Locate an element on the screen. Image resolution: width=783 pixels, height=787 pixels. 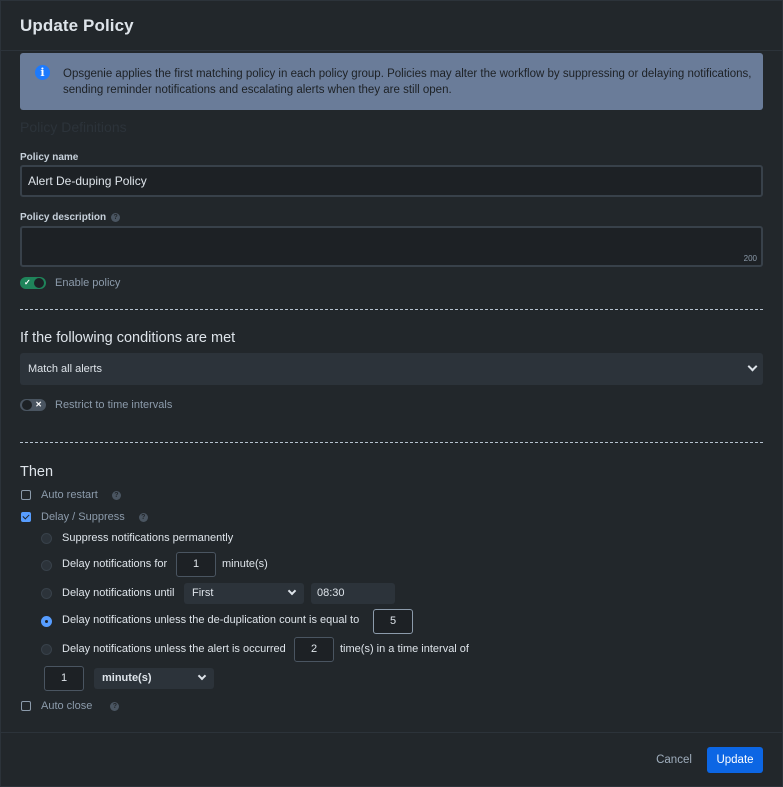
delay-suppress-label: Delay / Suppress? is located at coordinates (94, 517).